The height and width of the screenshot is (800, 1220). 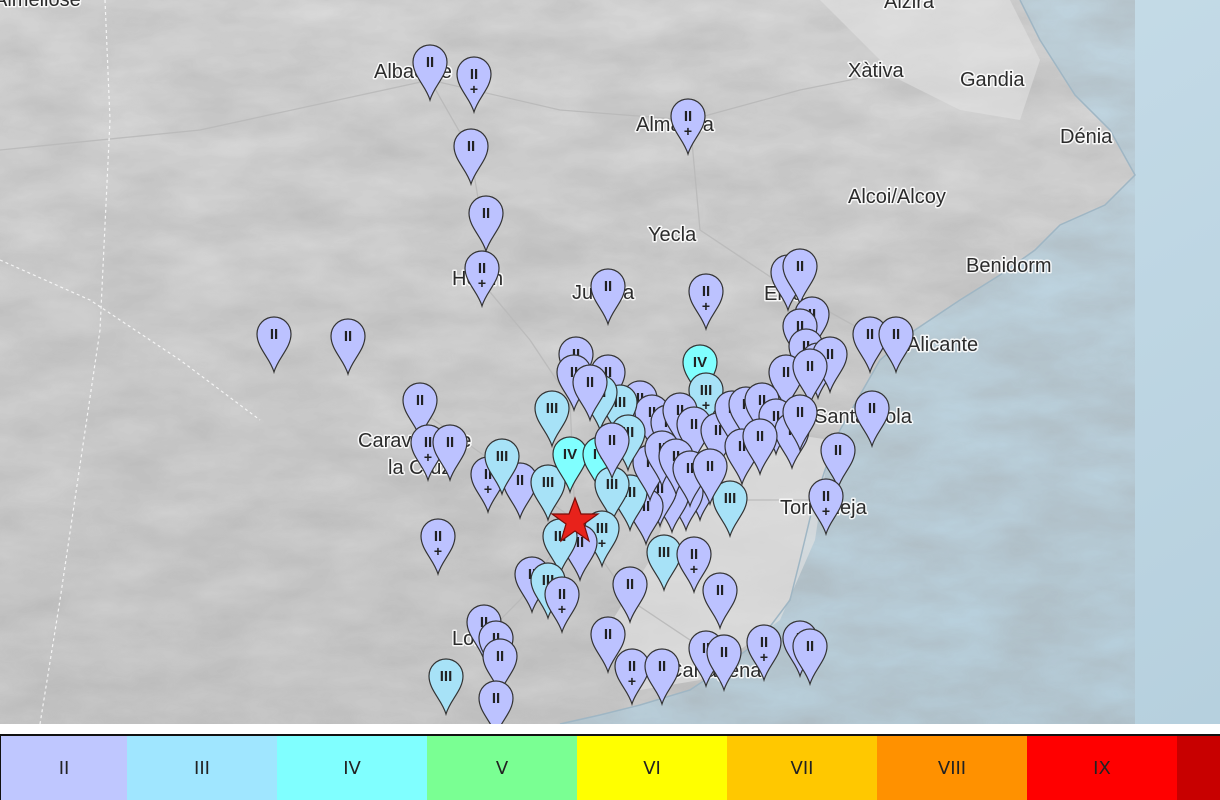 I want to click on legend-cell-x, so click(x=1198, y=768).